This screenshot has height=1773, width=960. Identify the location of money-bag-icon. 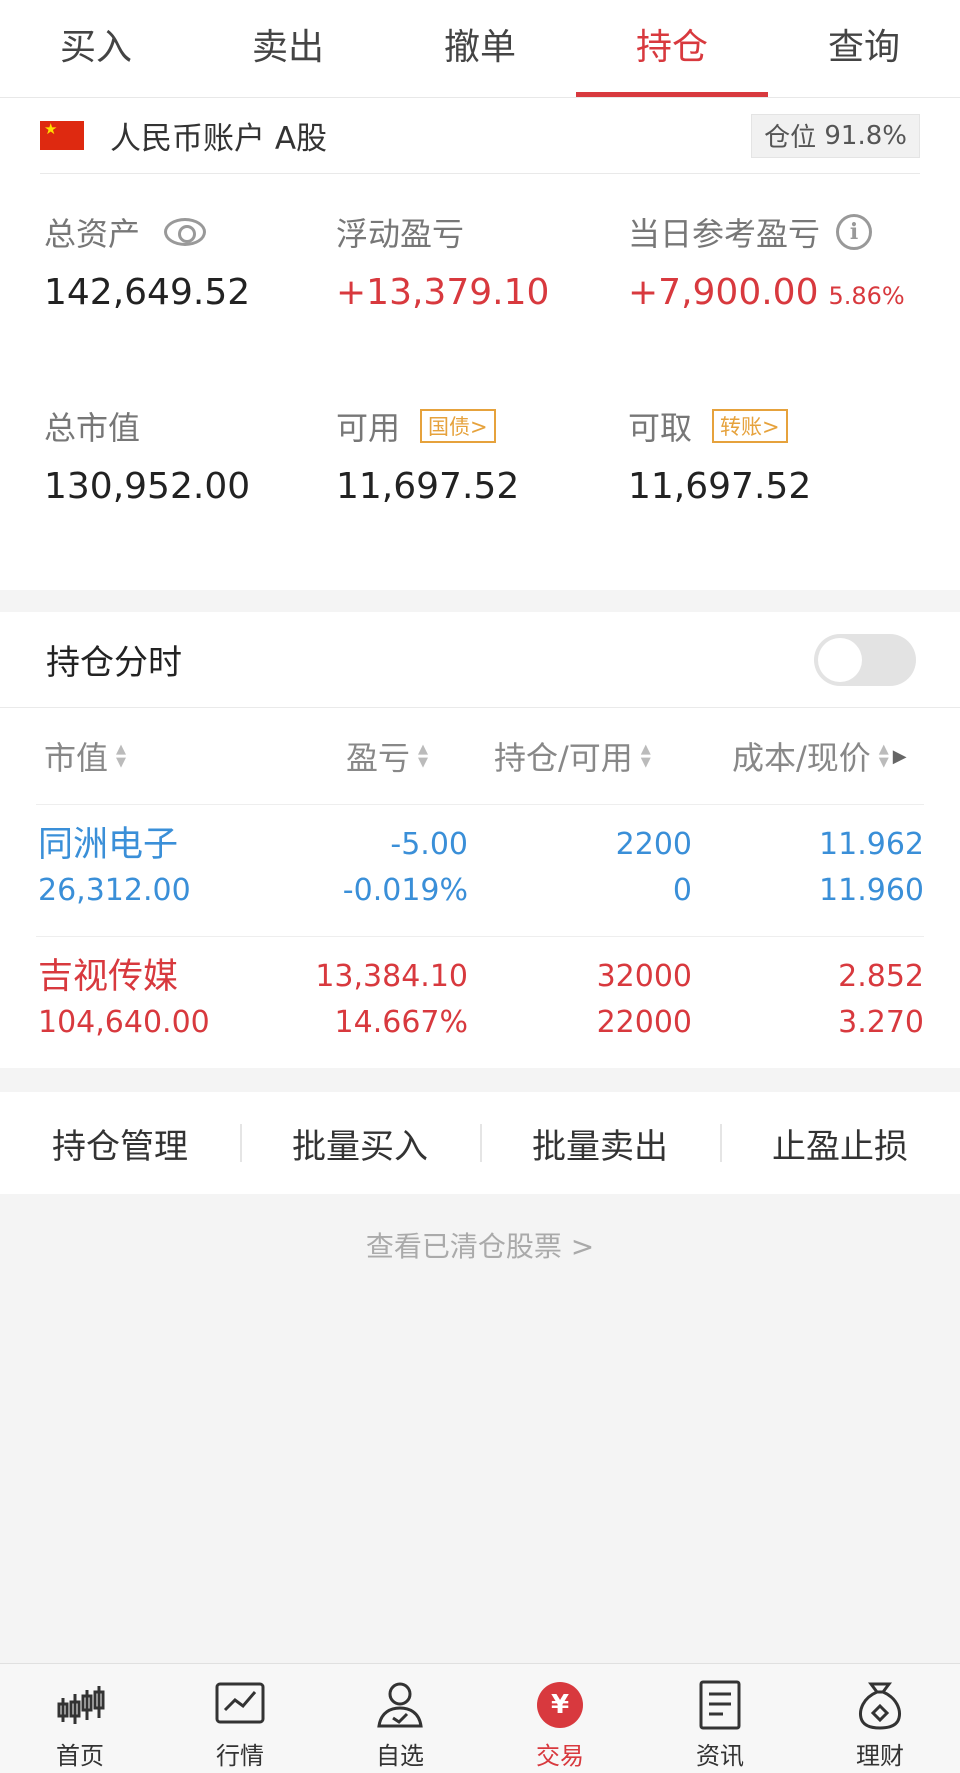
(880, 1705).